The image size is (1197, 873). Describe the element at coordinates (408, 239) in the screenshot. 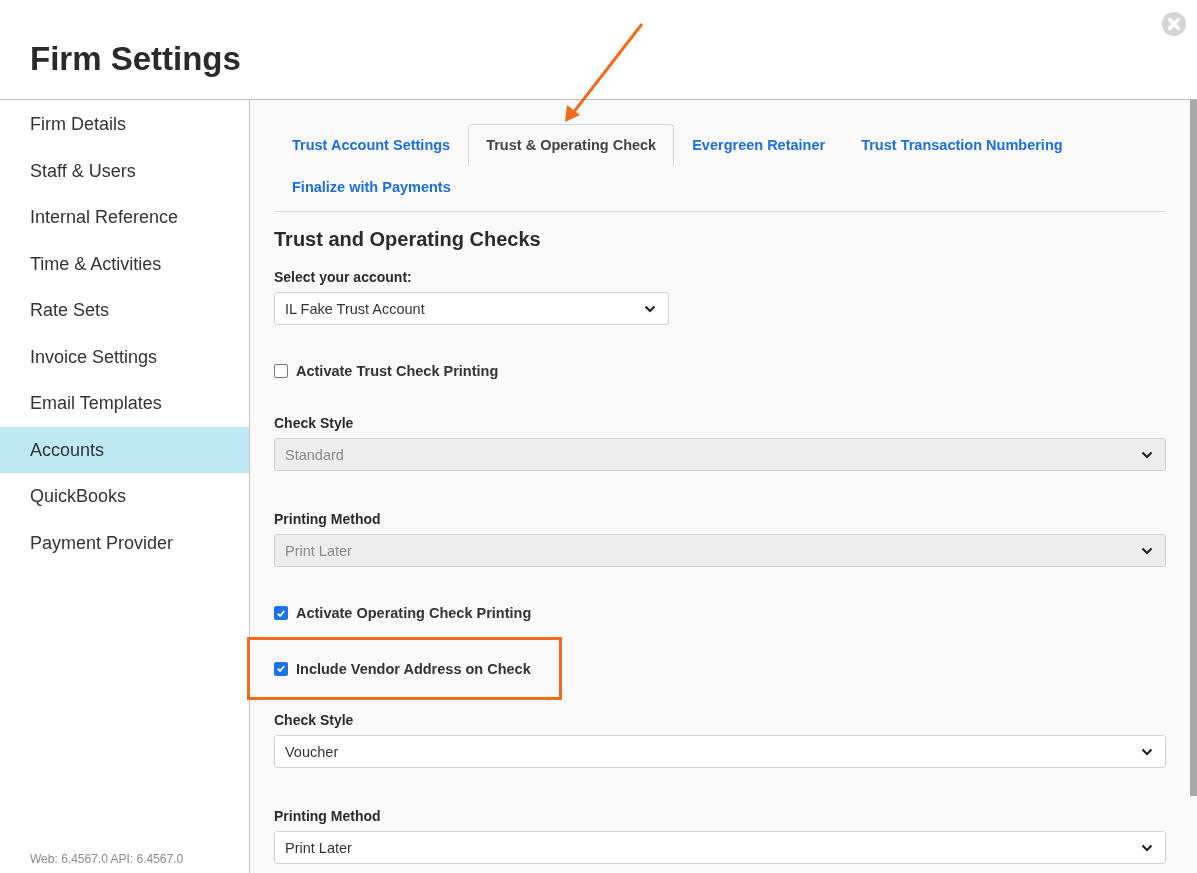

I see `section-title: Trust and Operating Checks` at that location.